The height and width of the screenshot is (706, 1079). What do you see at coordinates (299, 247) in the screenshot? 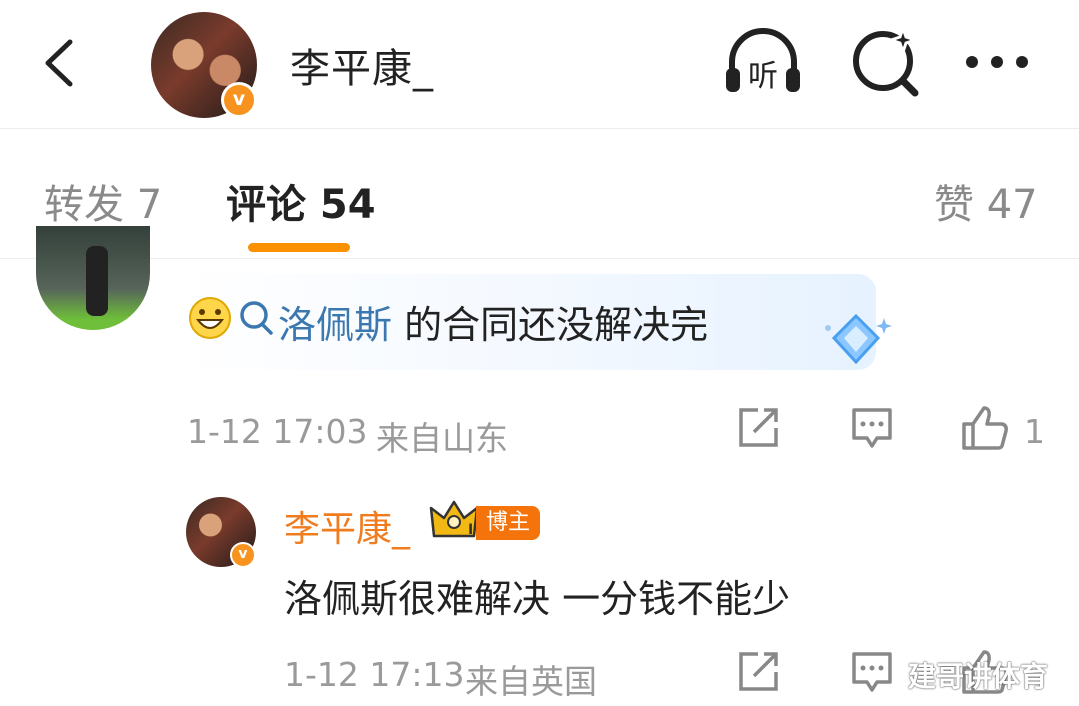
I see `active-tab-indicator` at bounding box center [299, 247].